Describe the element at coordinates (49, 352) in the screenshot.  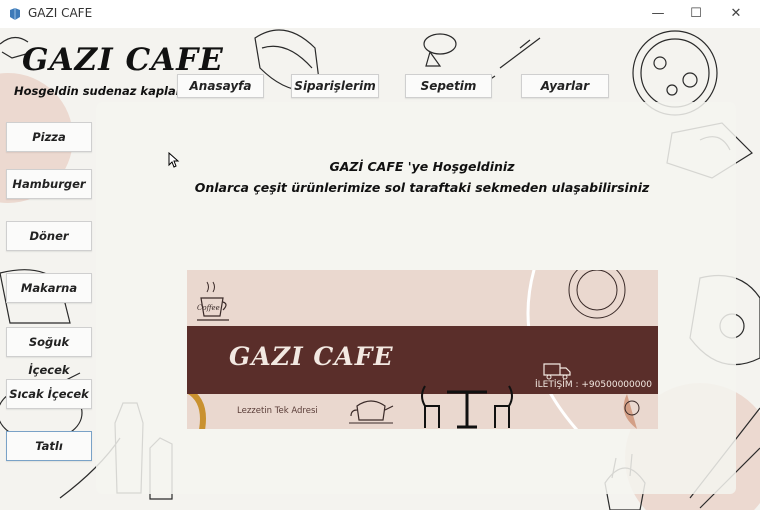
I see `sidebar-item-soguk-icecek: Soğuk İçecek` at that location.